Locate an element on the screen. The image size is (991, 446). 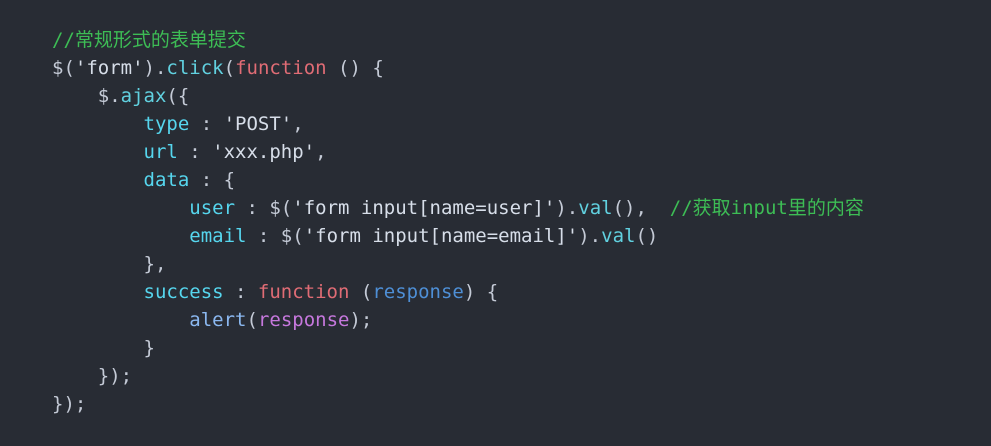
code-token-string: 'form' is located at coordinates (109, 68).